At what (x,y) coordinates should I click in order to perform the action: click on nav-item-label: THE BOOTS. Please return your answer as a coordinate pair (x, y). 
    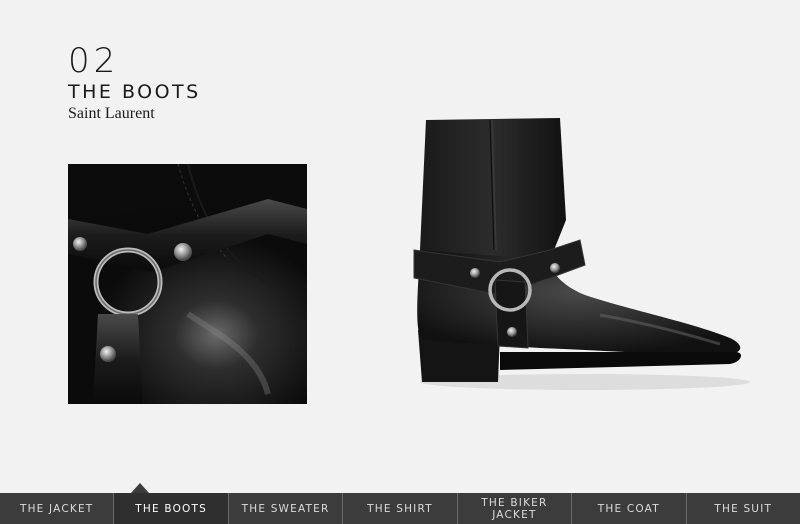
    Looking at the image, I should click on (171, 508).